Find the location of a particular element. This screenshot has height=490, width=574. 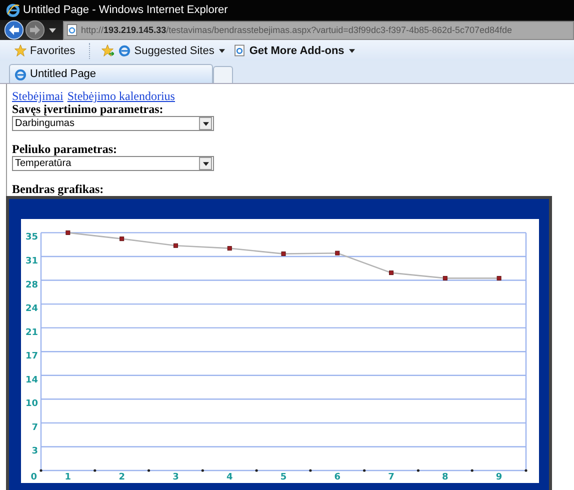

x-tick-label: 4 is located at coordinates (229, 477).